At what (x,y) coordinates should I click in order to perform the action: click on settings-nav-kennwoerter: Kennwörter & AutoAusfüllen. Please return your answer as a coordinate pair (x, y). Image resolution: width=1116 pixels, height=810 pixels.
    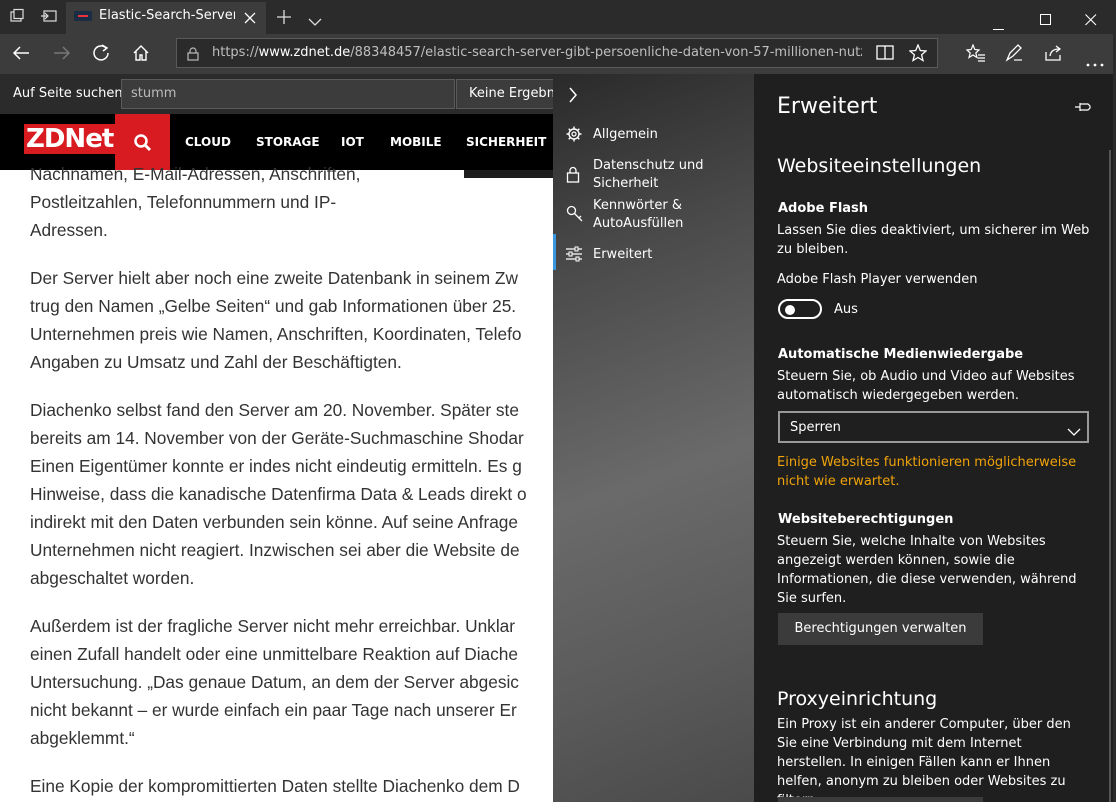
    Looking at the image, I should click on (653, 215).